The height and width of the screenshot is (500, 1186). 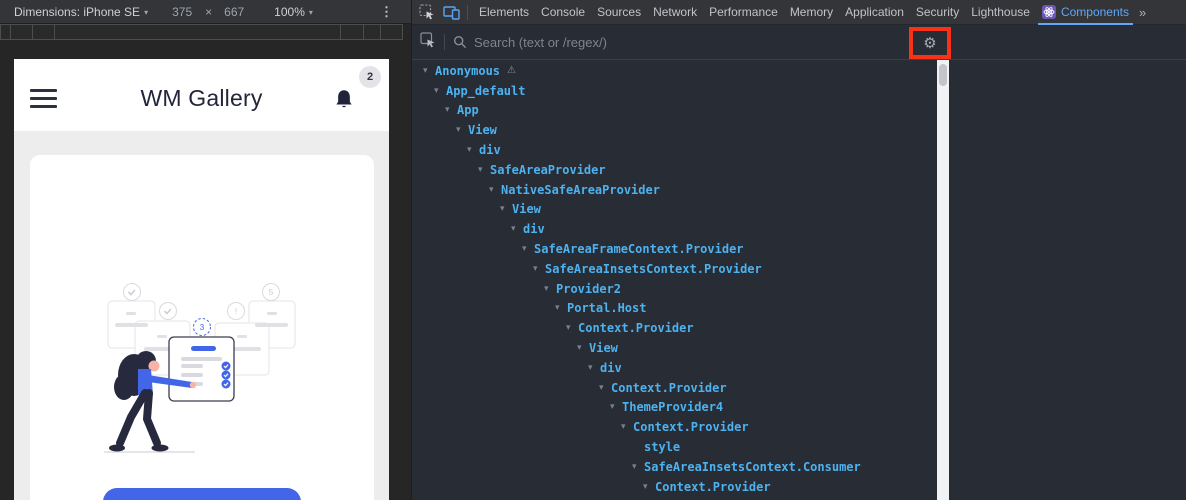 What do you see at coordinates (563, 12) in the screenshot?
I see `tab-console: Console` at bounding box center [563, 12].